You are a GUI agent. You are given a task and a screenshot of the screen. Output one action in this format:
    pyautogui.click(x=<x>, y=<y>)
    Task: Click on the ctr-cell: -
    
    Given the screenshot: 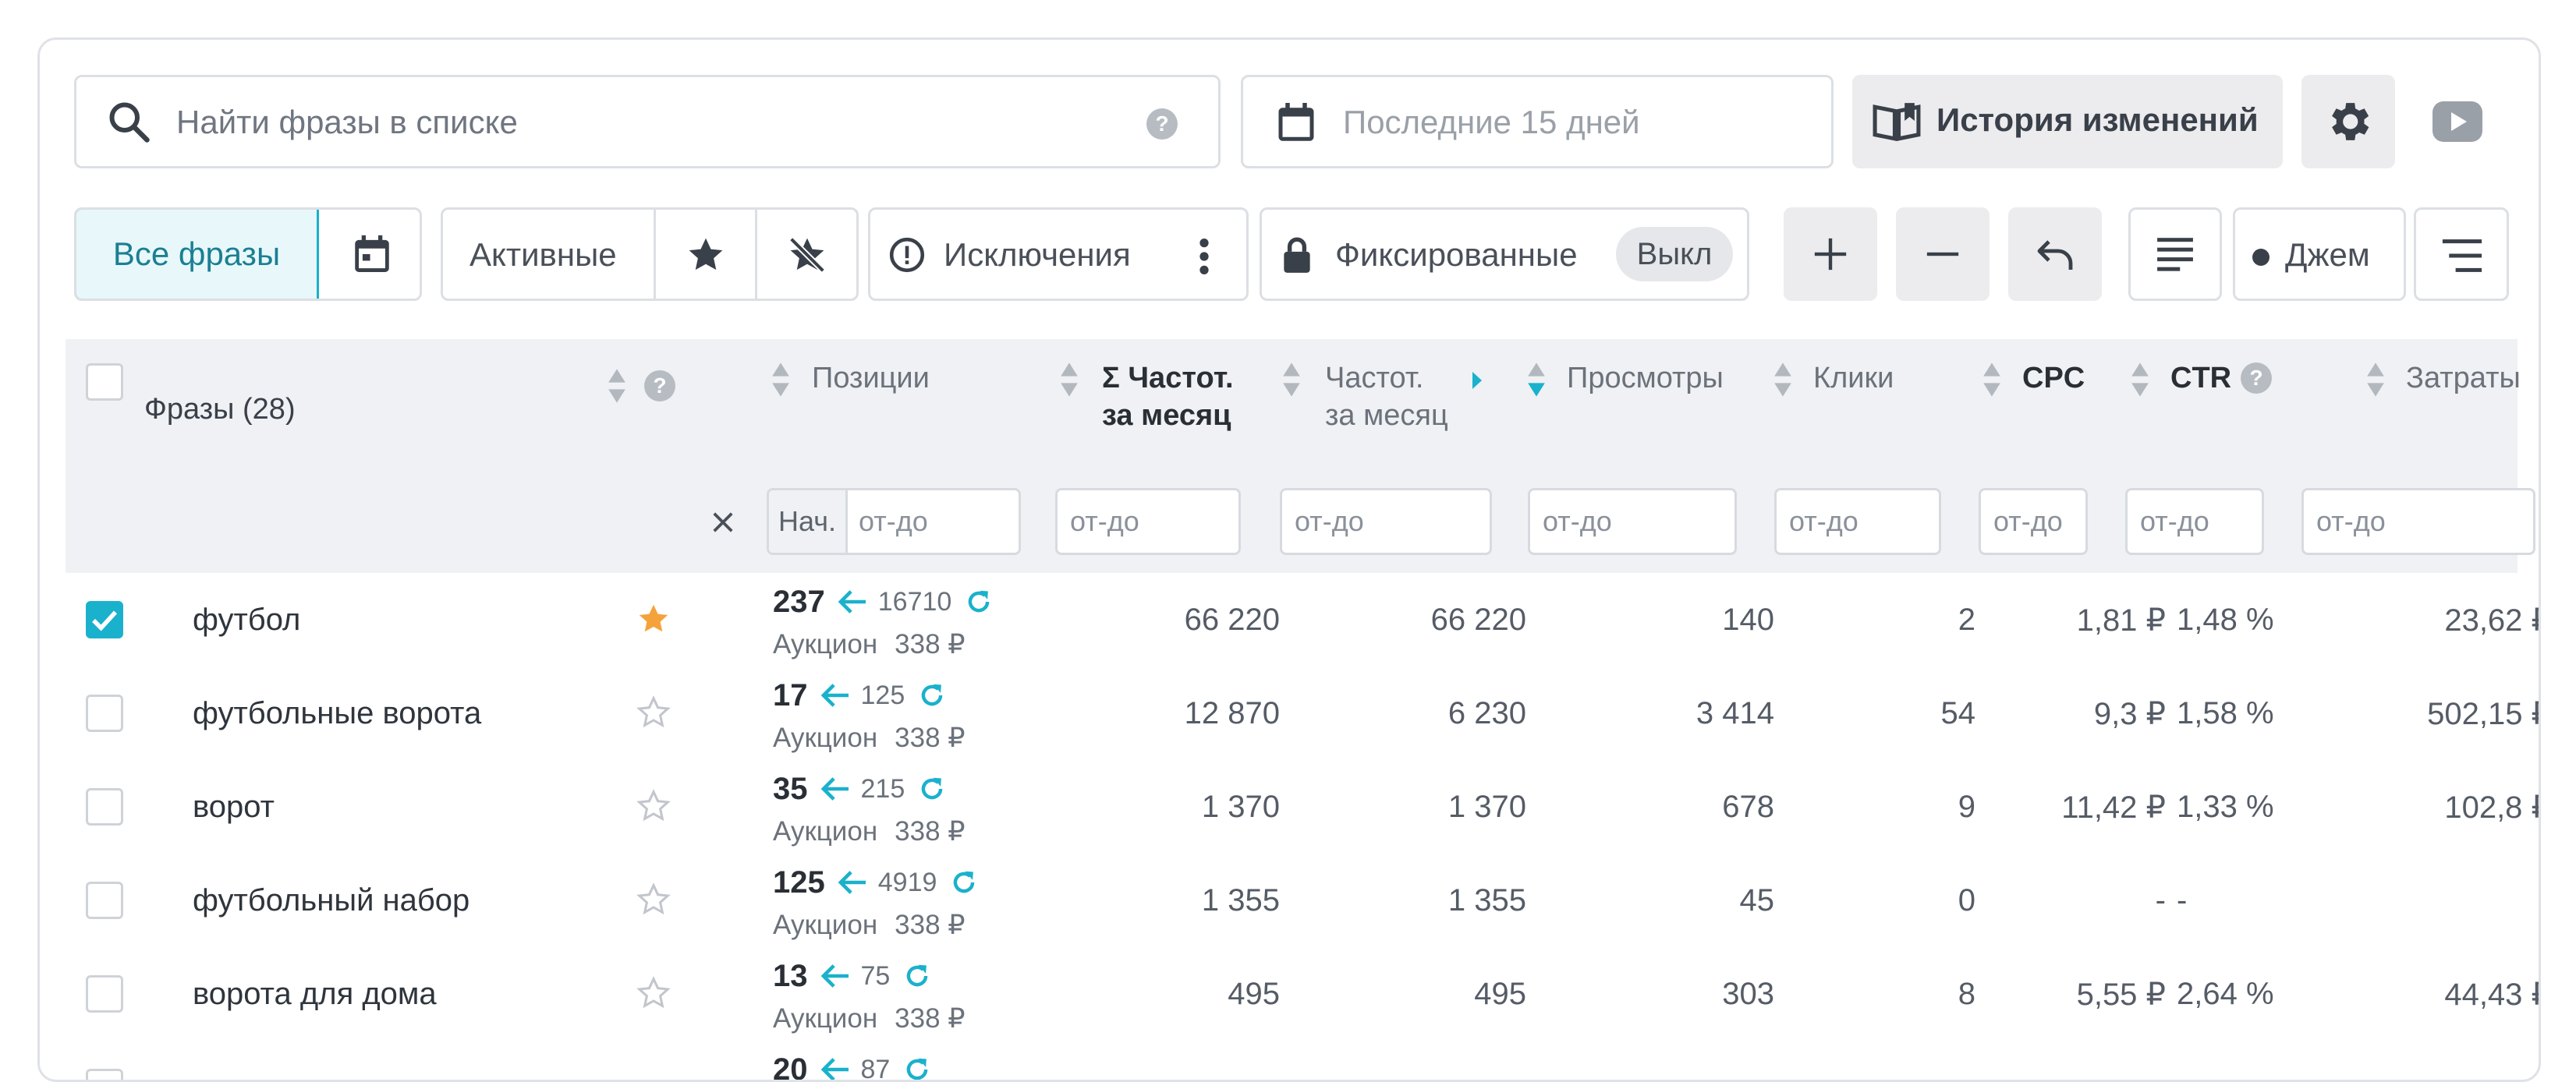 What is the action you would take?
    pyautogui.click(x=2182, y=901)
    